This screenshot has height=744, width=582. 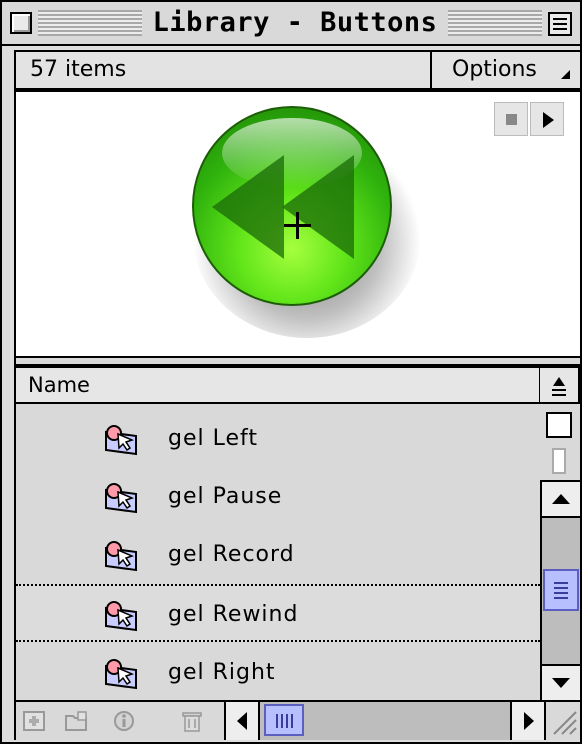 What do you see at coordinates (192, 721) in the screenshot?
I see `delete-icon` at bounding box center [192, 721].